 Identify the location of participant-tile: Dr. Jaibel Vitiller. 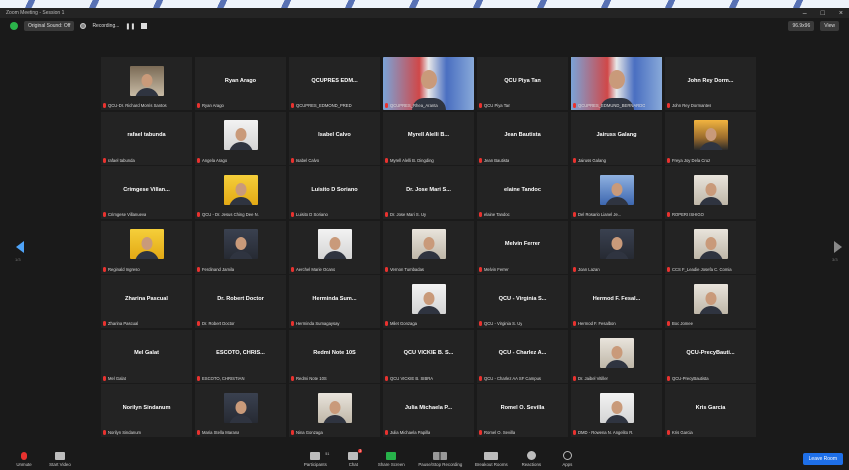
(616, 356).